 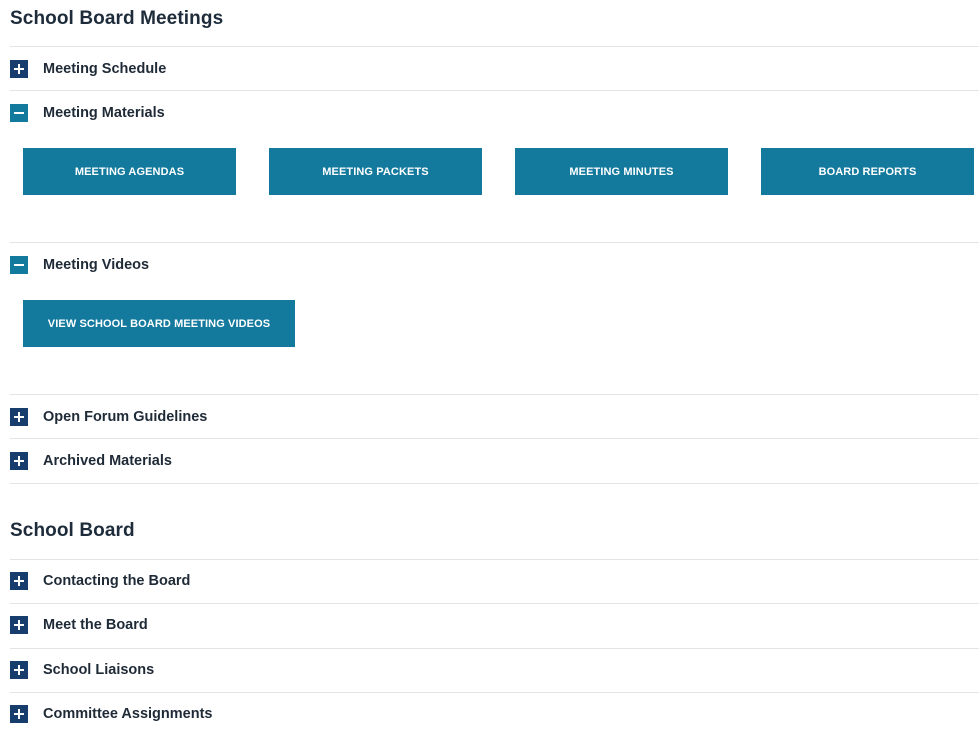 What do you see at coordinates (95, 625) in the screenshot?
I see `accordion-label: Meet the Board` at bounding box center [95, 625].